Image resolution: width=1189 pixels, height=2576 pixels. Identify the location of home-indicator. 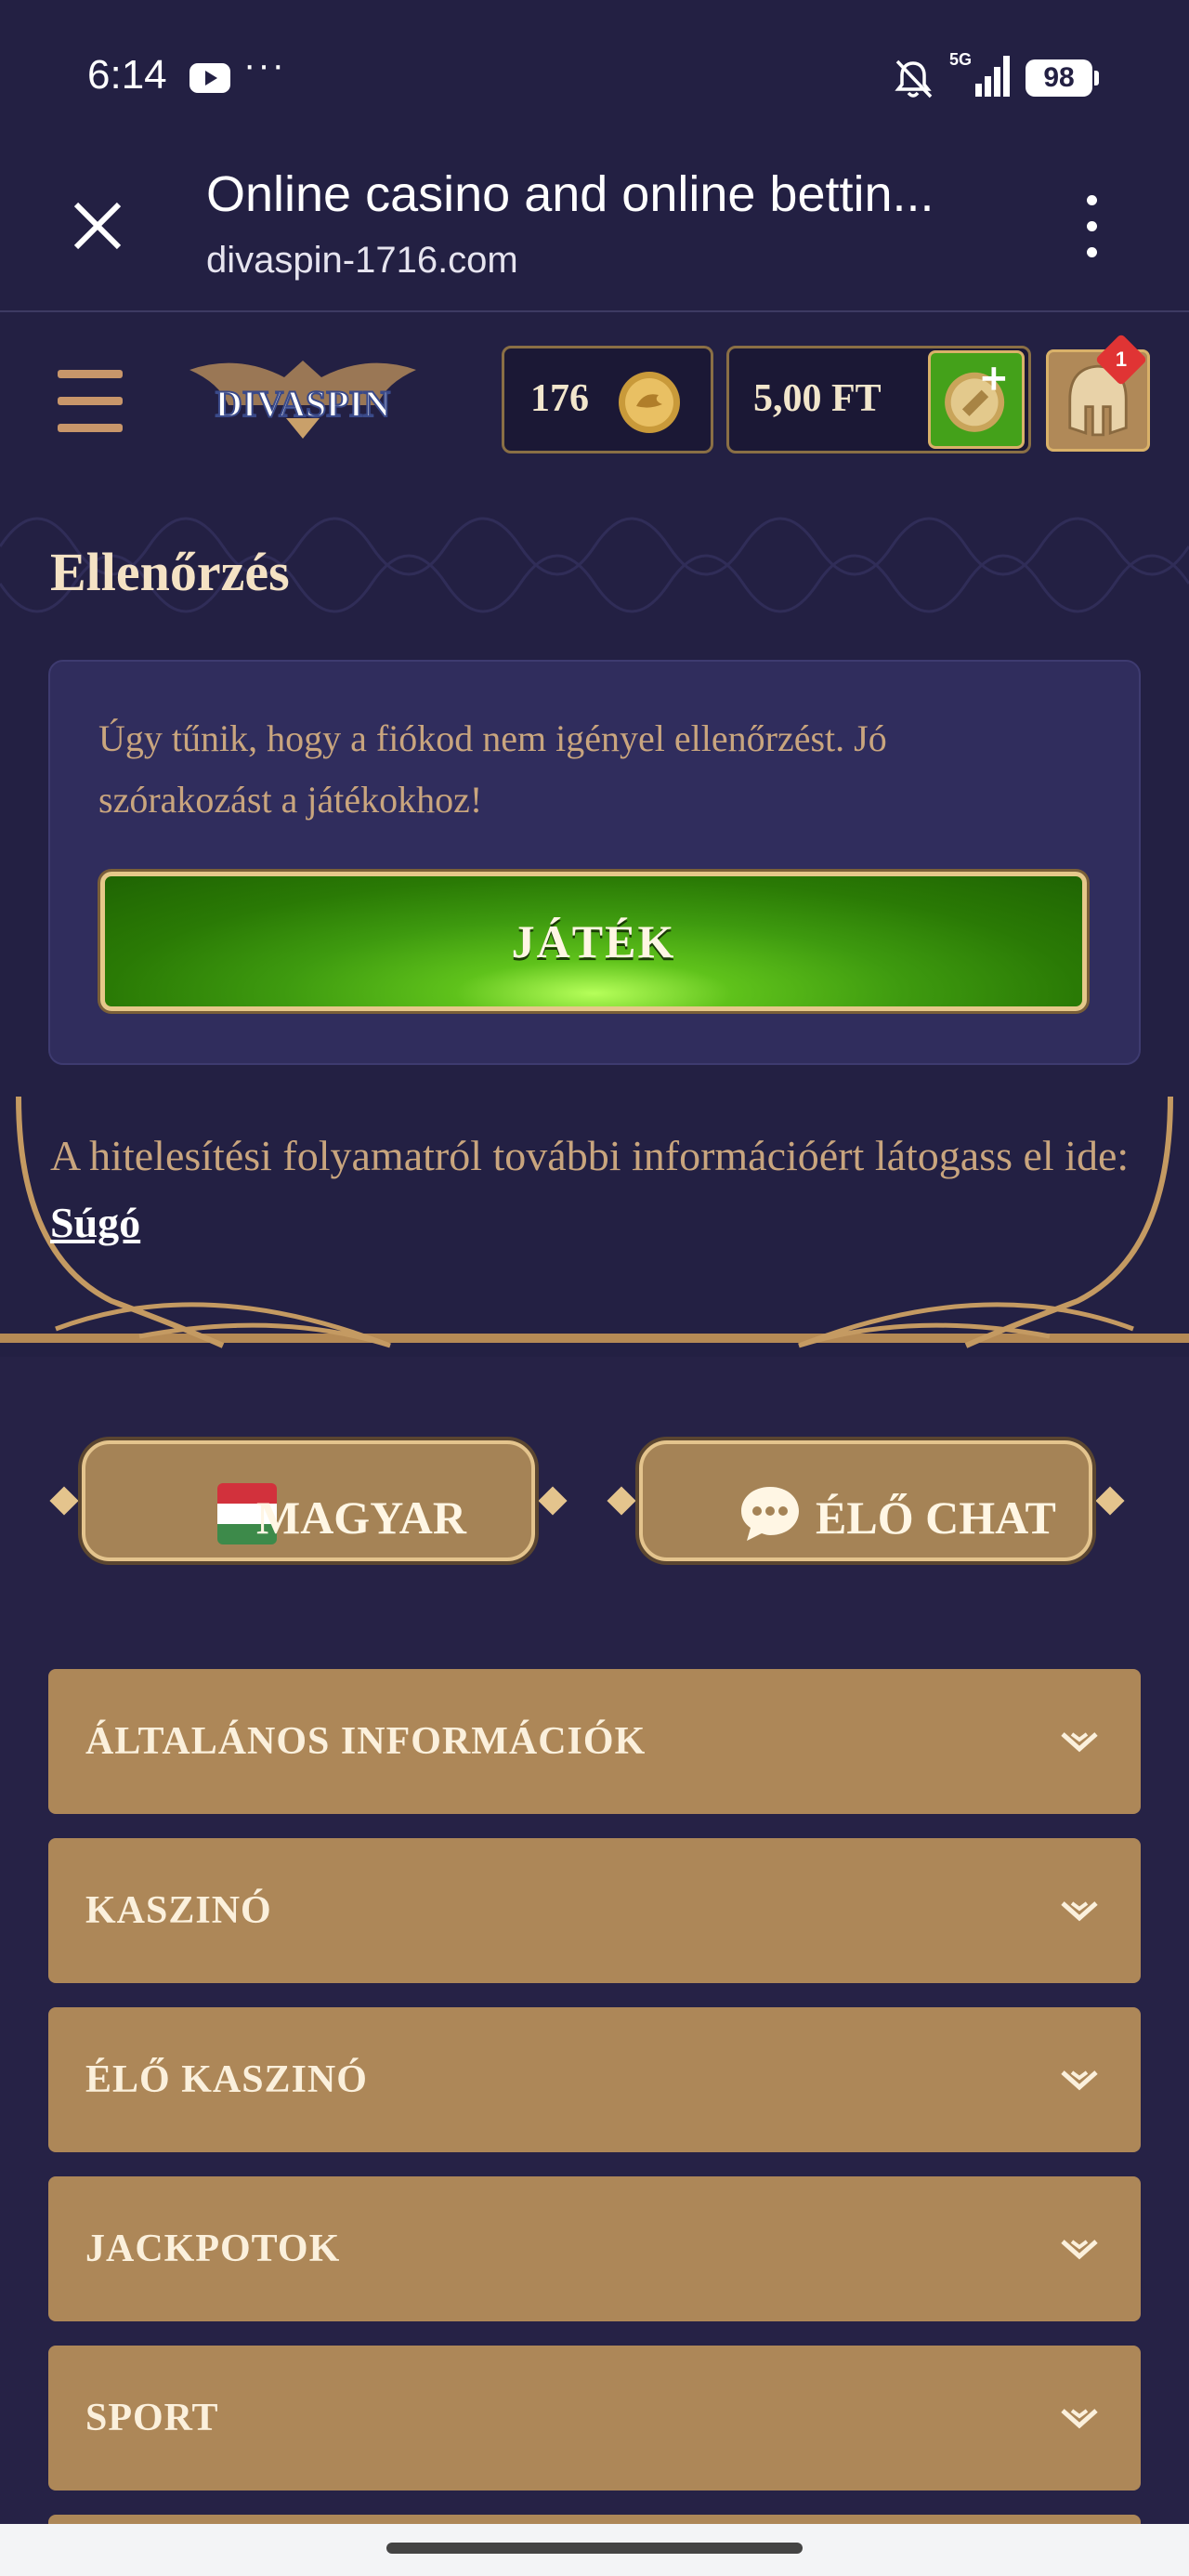
(594, 2548).